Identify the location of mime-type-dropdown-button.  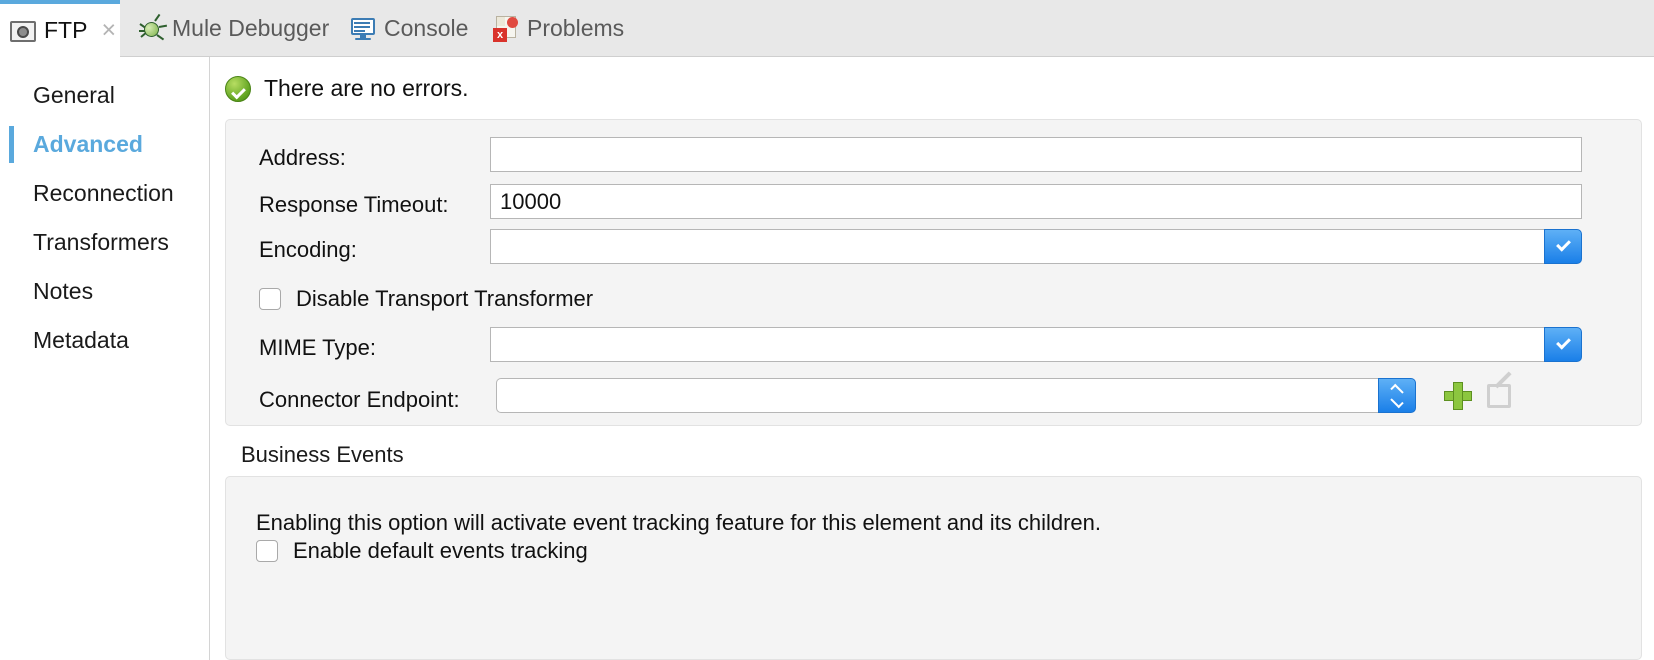
(1563, 344).